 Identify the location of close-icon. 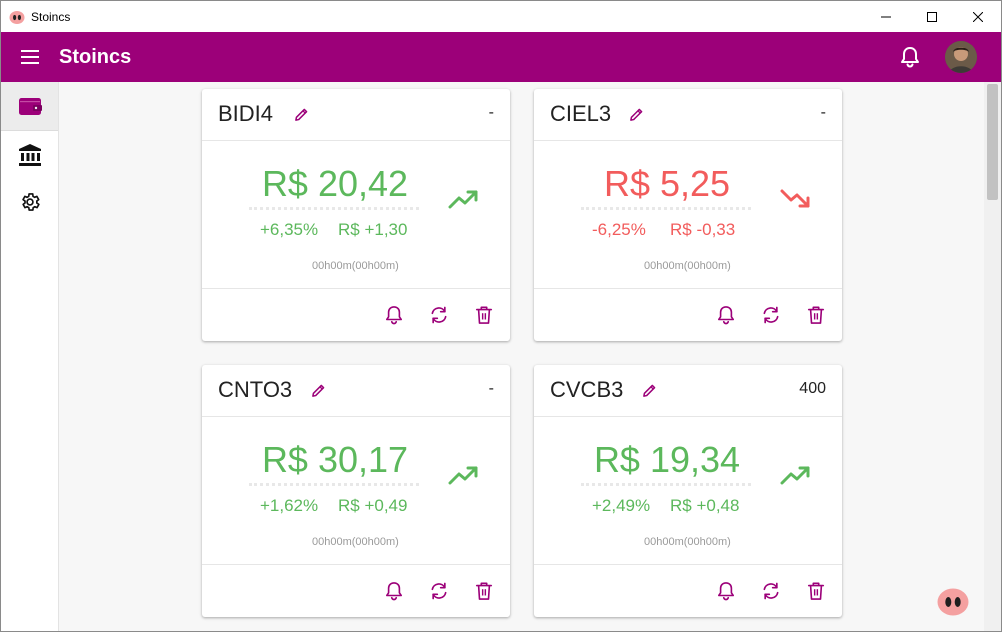
(978, 16).